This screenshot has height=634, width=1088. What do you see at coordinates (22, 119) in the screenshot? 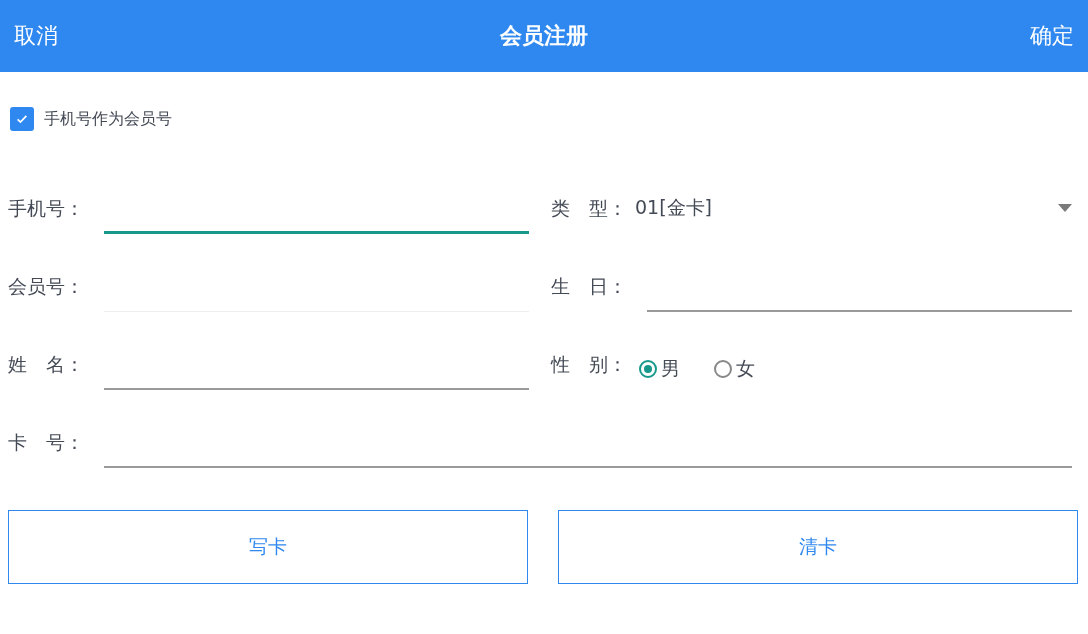
I see `checkbox` at bounding box center [22, 119].